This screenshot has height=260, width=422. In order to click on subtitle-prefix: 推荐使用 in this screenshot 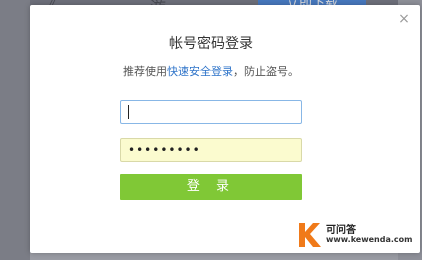, I will do `click(145, 71)`.